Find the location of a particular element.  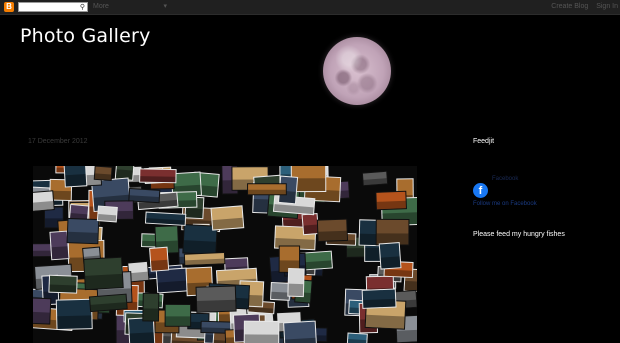

search-input: ⚲ is located at coordinates (53, 7).